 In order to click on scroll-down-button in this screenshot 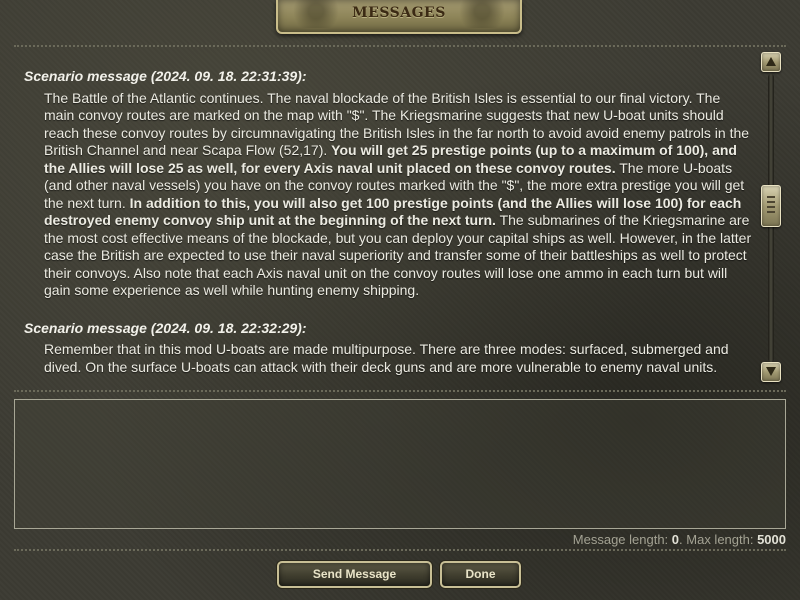, I will do `click(771, 372)`.